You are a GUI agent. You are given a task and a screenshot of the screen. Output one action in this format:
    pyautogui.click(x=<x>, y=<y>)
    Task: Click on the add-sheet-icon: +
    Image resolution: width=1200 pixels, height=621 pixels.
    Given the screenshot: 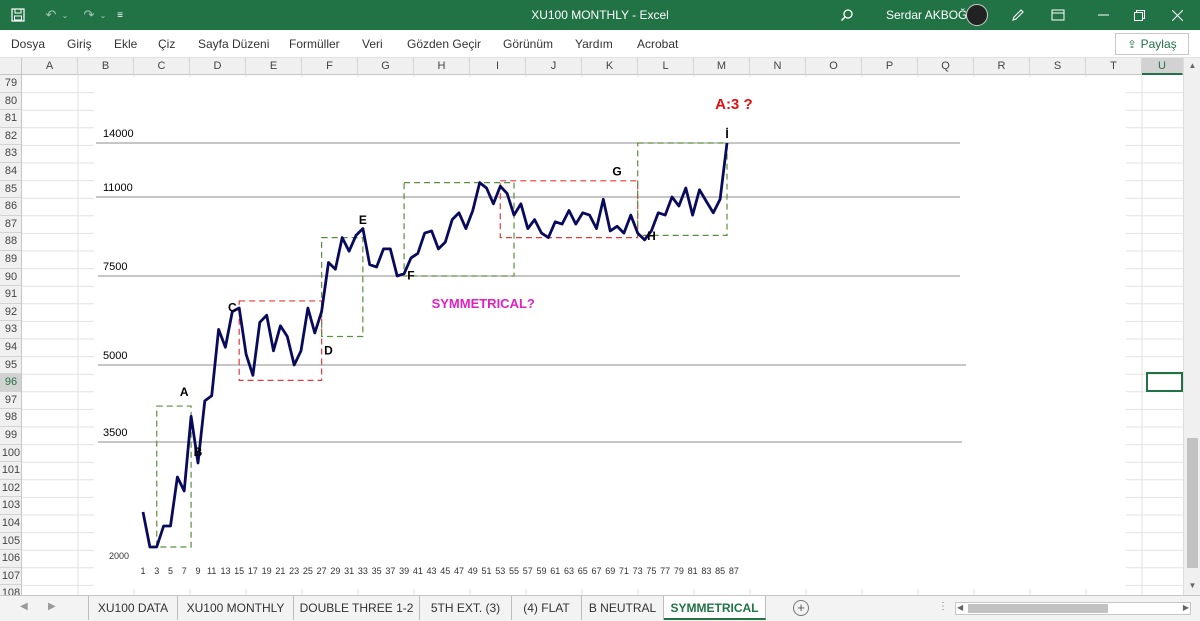 What is the action you would take?
    pyautogui.click(x=801, y=608)
    